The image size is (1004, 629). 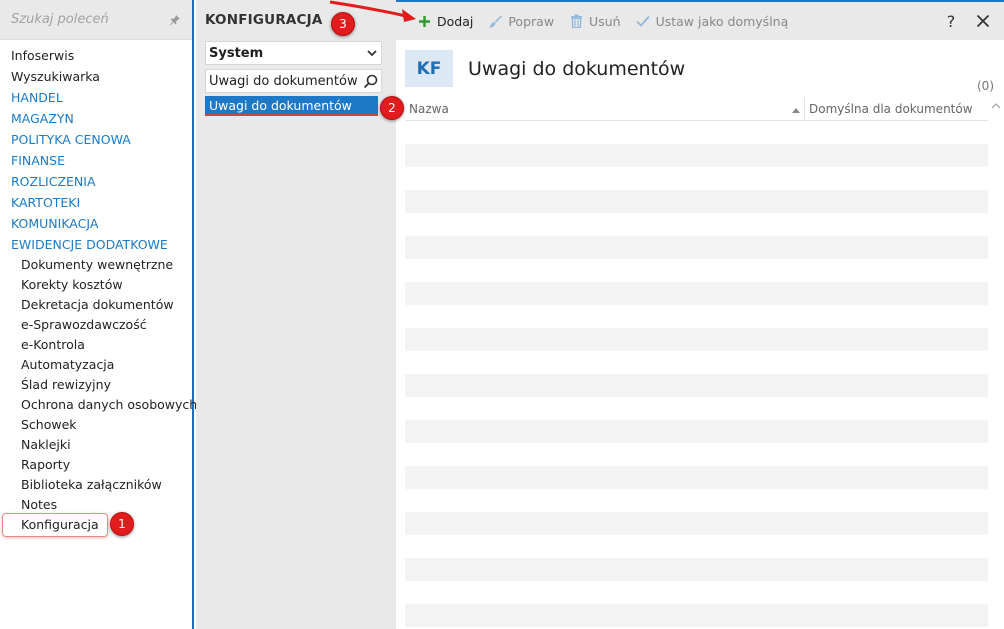 What do you see at coordinates (429, 109) in the screenshot?
I see `column-header-label: Nazwa` at bounding box center [429, 109].